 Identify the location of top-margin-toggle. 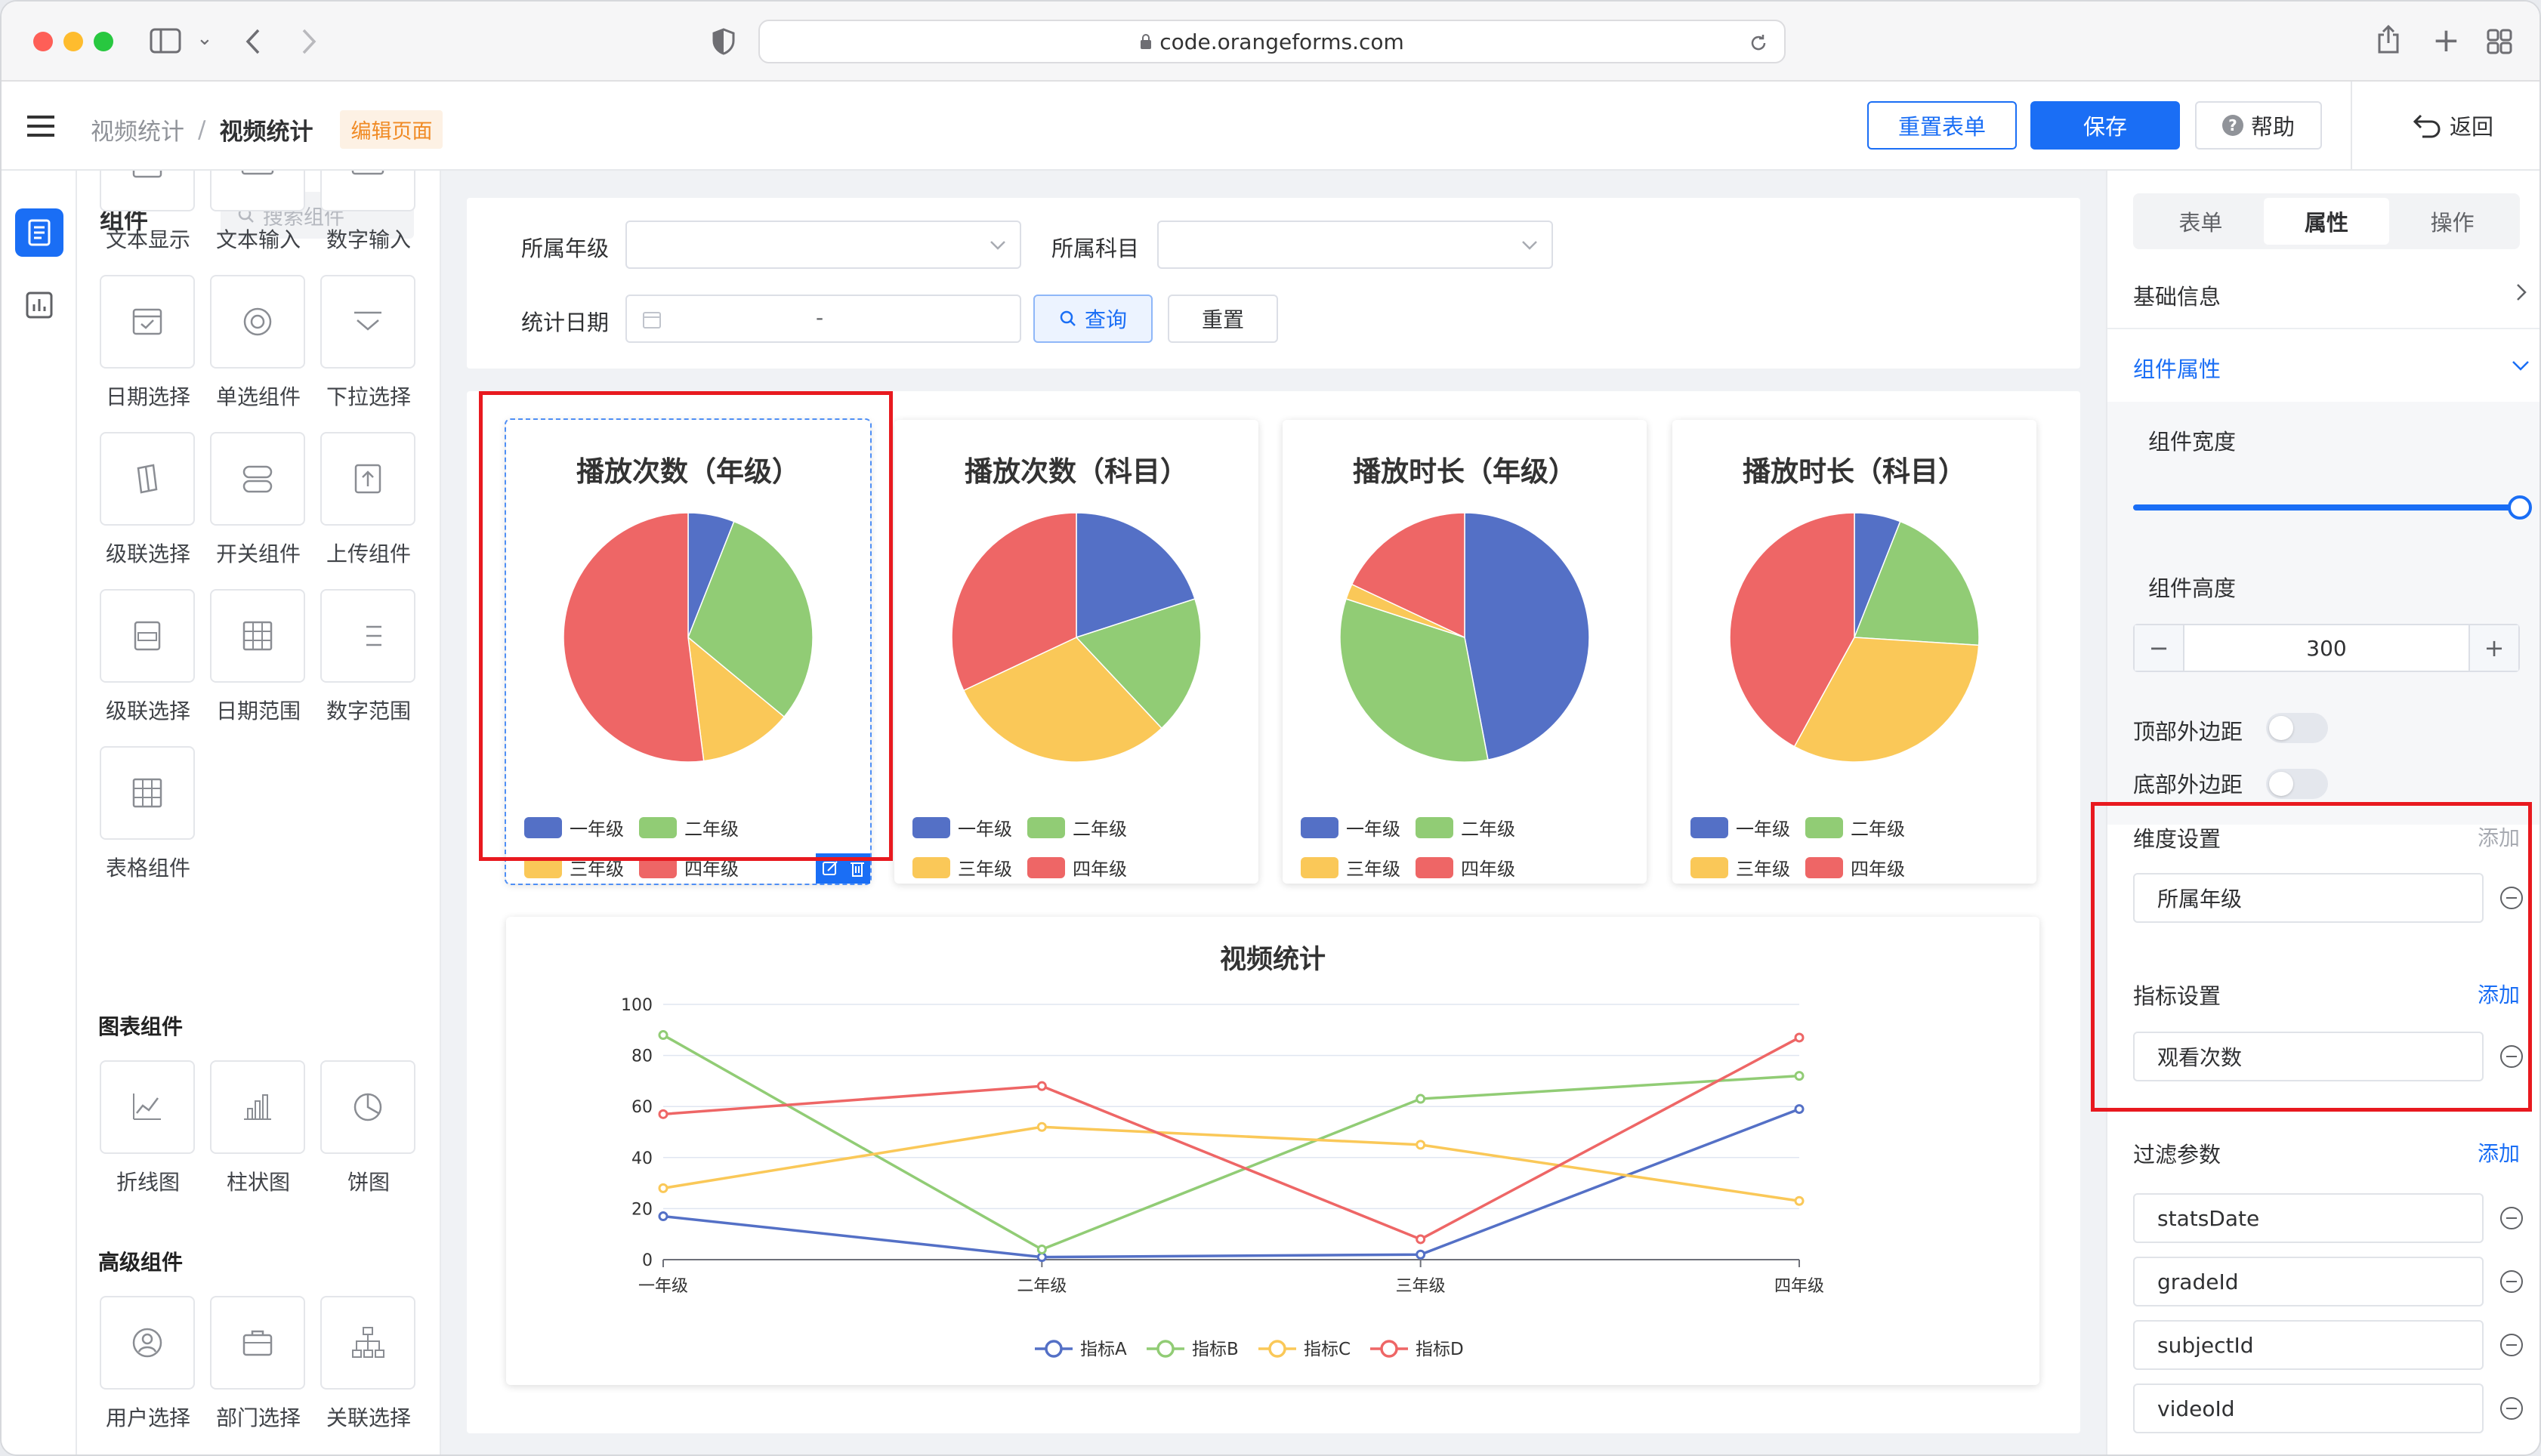
(2297, 728).